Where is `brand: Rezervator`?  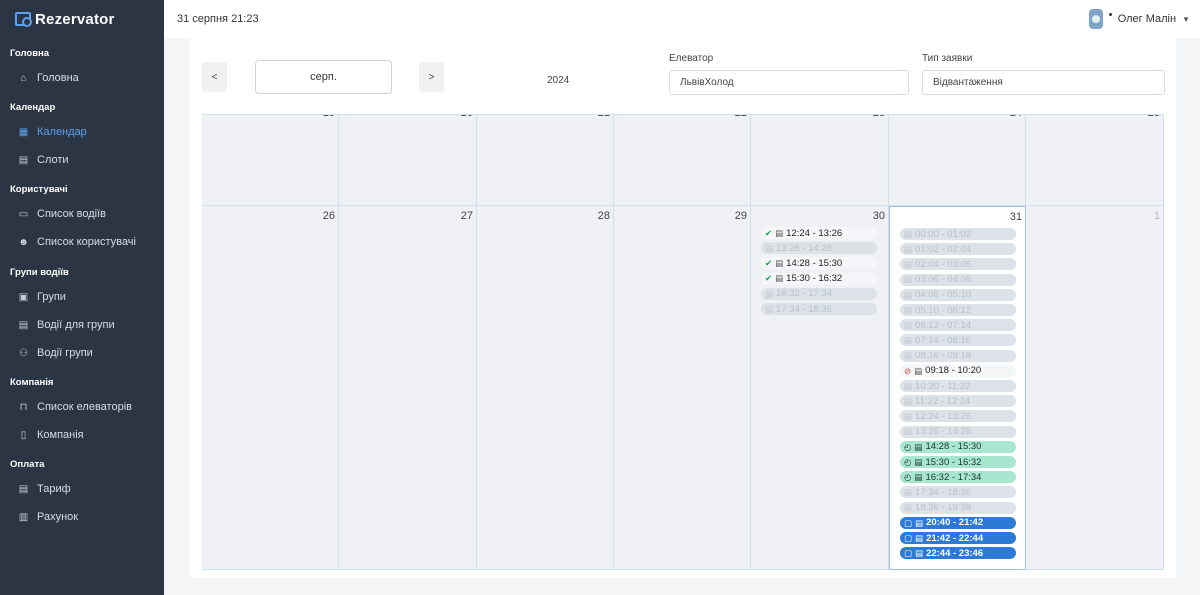 brand: Rezervator is located at coordinates (82, 19).